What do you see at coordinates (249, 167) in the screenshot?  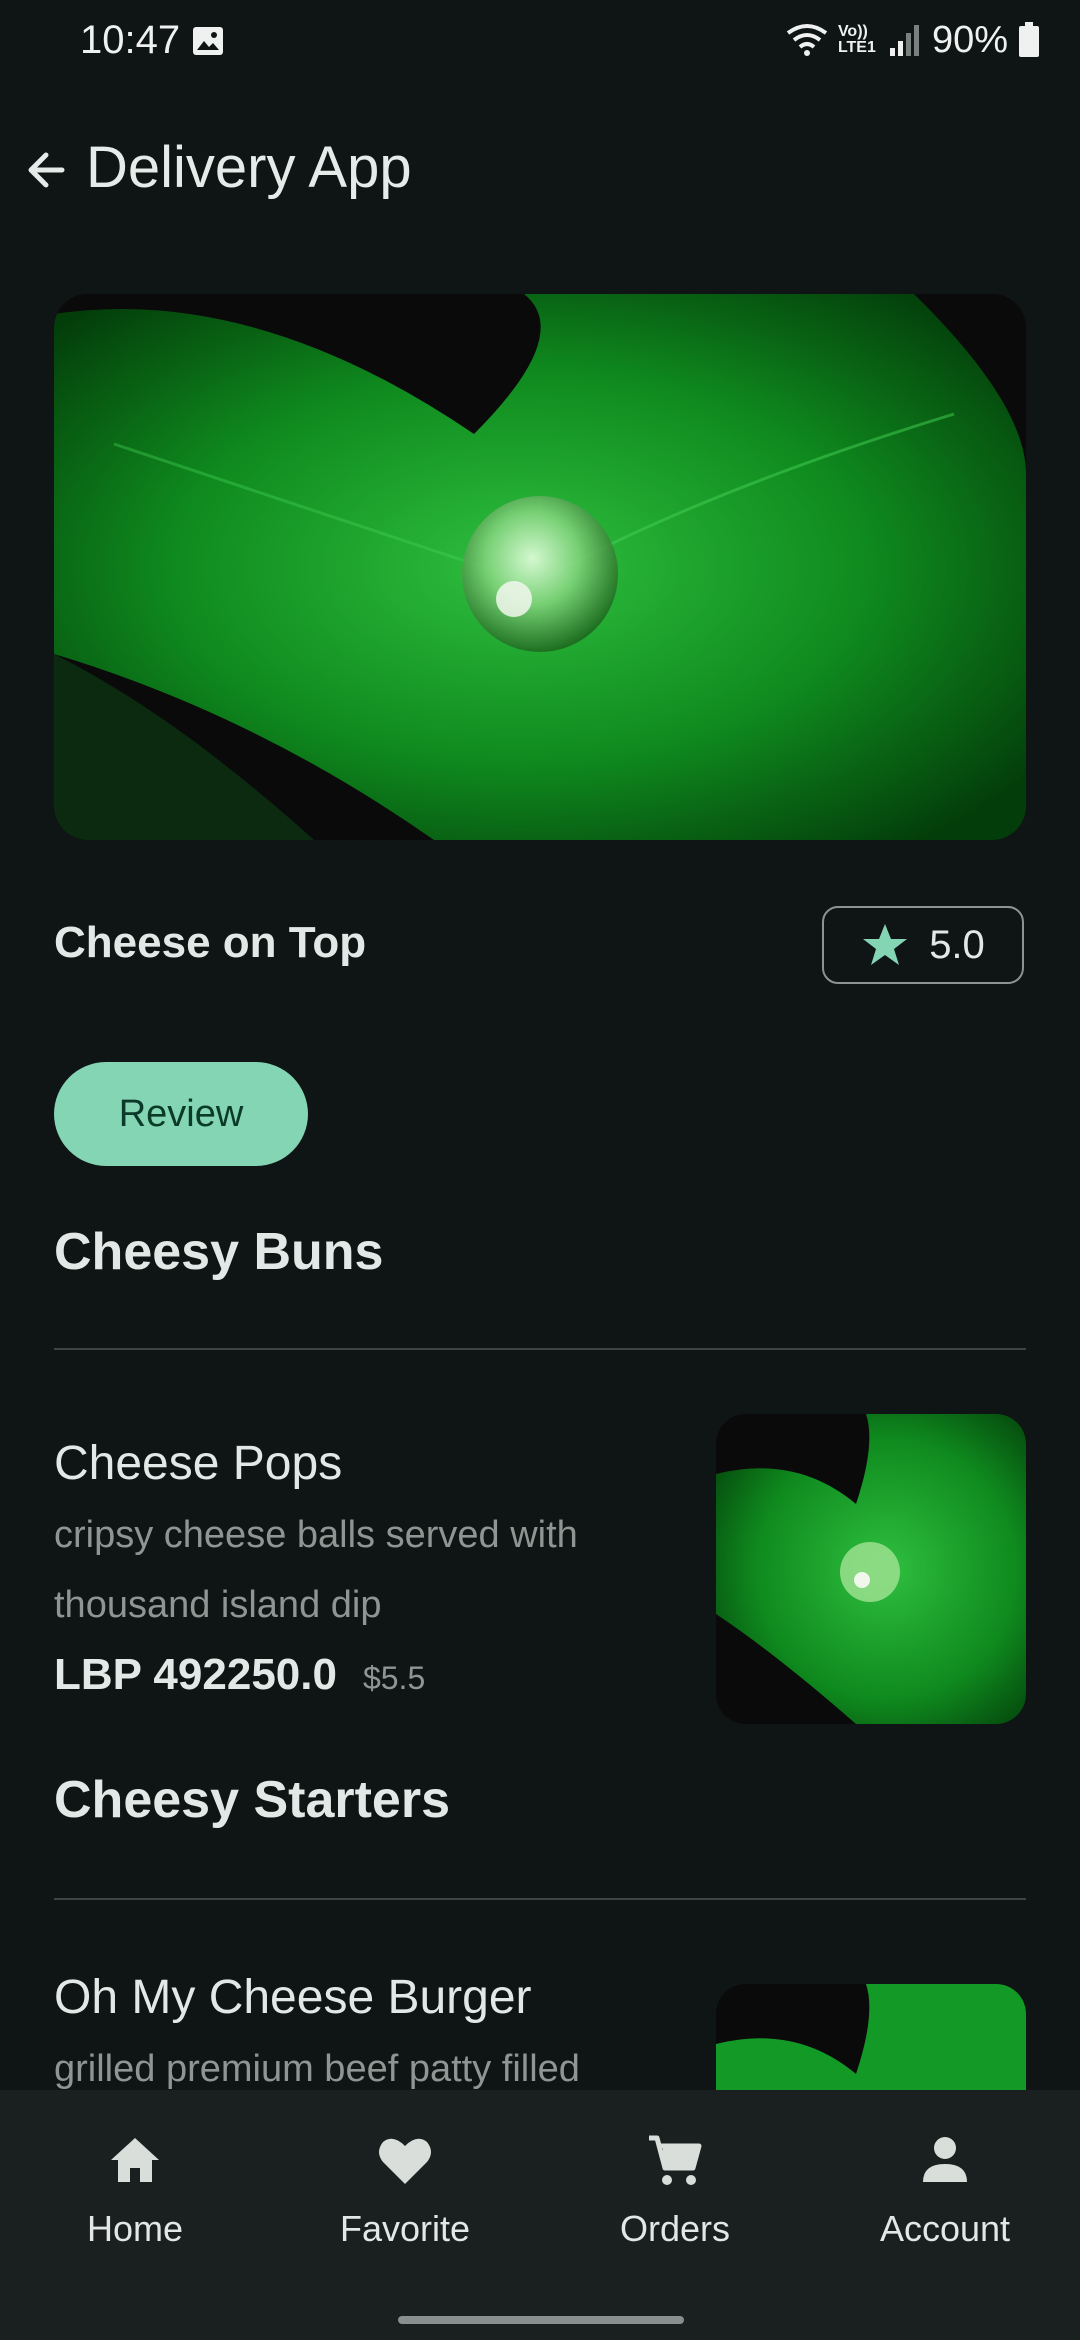 I see `page-title: Delivery App` at bounding box center [249, 167].